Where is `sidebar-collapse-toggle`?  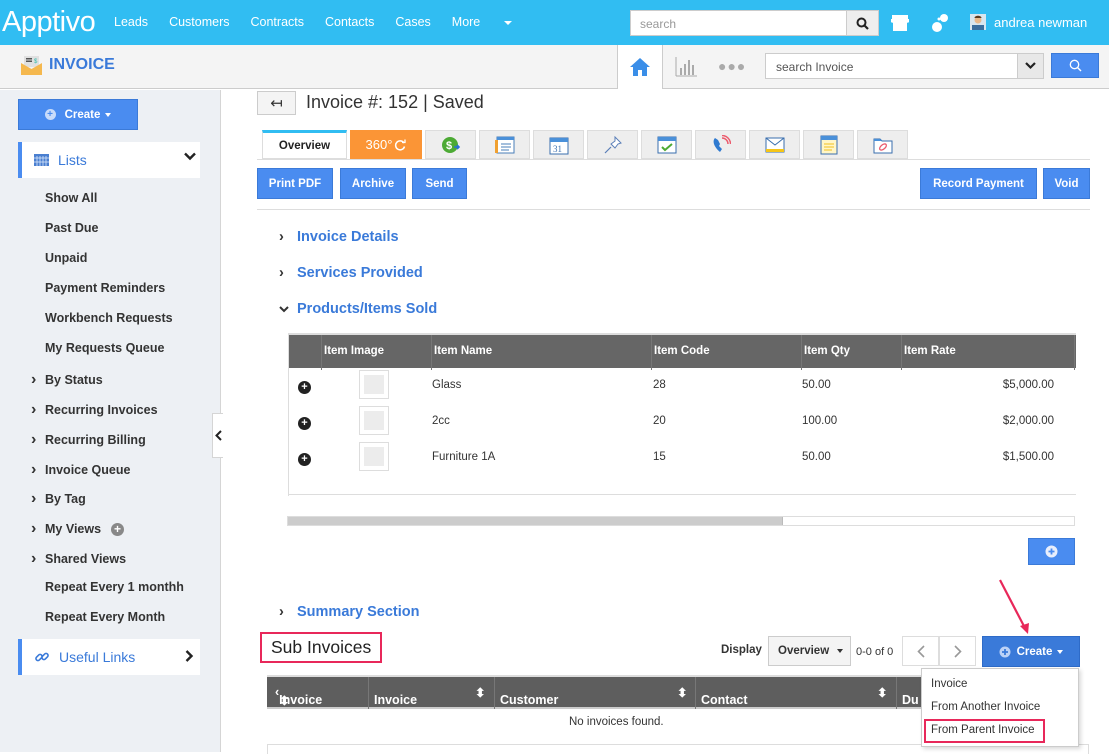 sidebar-collapse-toggle is located at coordinates (217, 435).